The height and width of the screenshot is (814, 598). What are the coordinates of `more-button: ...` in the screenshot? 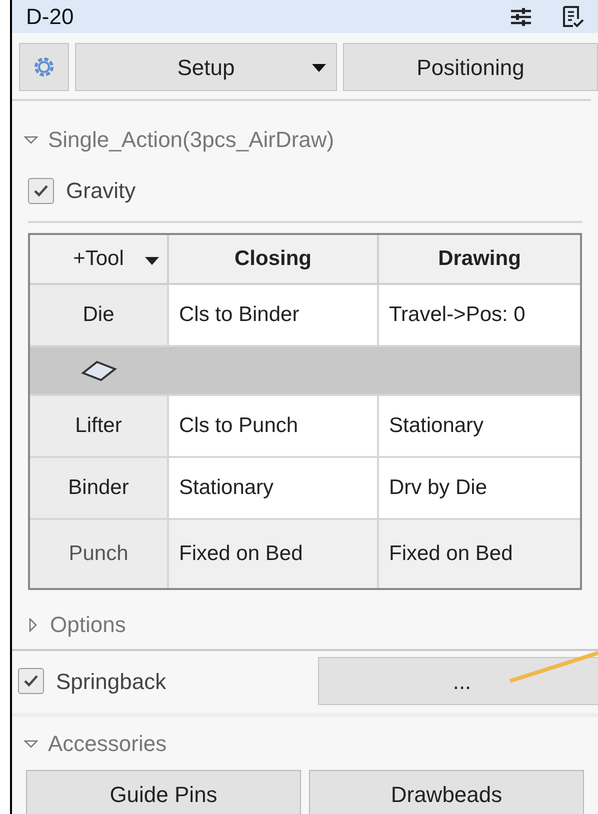 It's located at (458, 681).